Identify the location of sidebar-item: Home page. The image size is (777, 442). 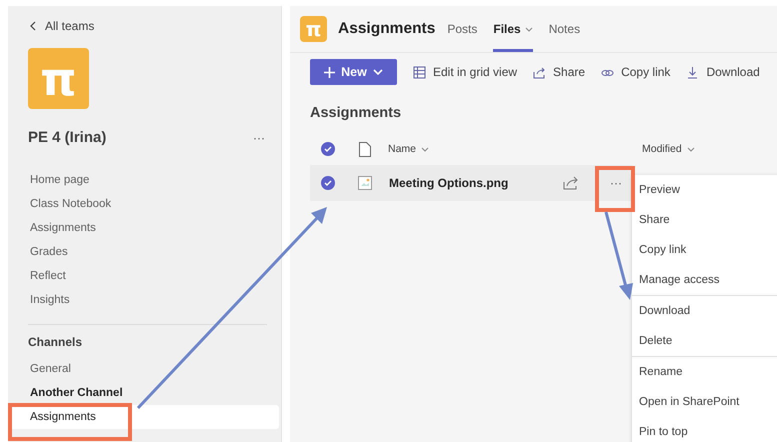
(144, 180).